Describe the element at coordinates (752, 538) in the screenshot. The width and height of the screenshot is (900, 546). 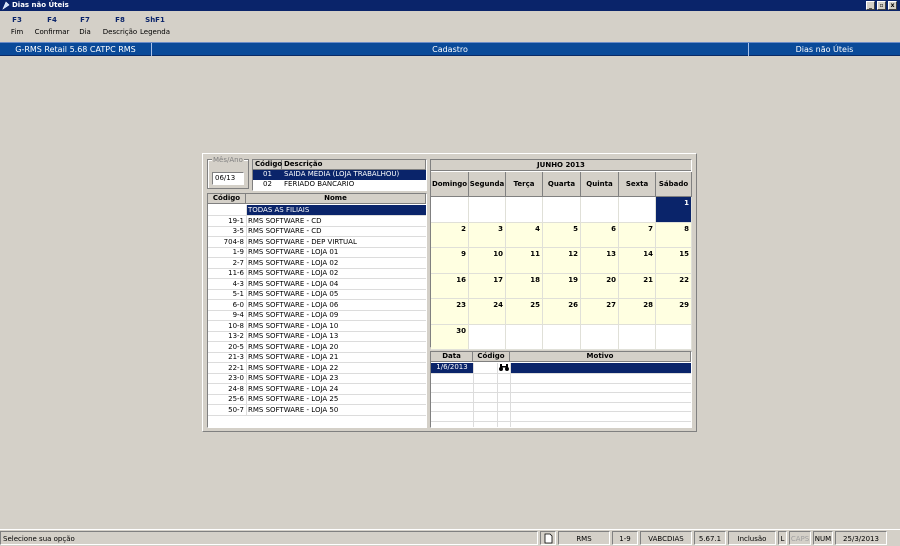
I see `status-mode: Inclusão` at that location.